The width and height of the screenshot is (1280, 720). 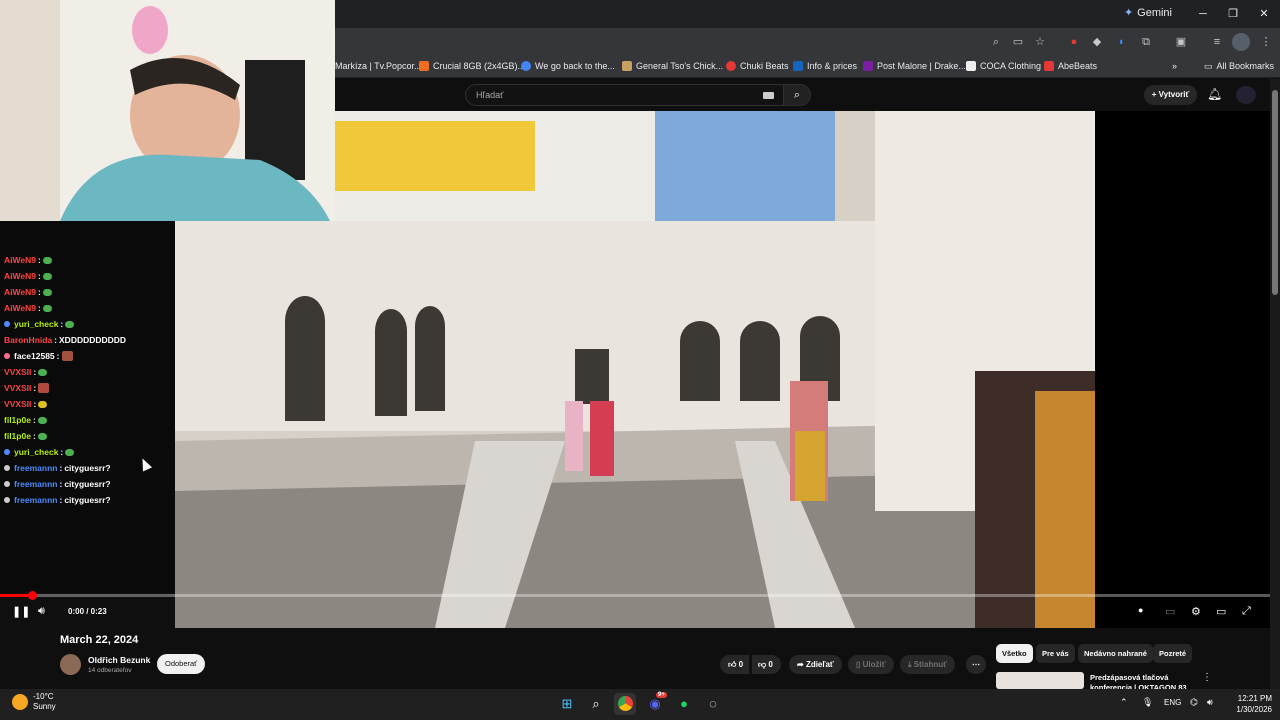 What do you see at coordinates (1210, 702) in the screenshot?
I see `speaker-icon: 🔊︎` at bounding box center [1210, 702].